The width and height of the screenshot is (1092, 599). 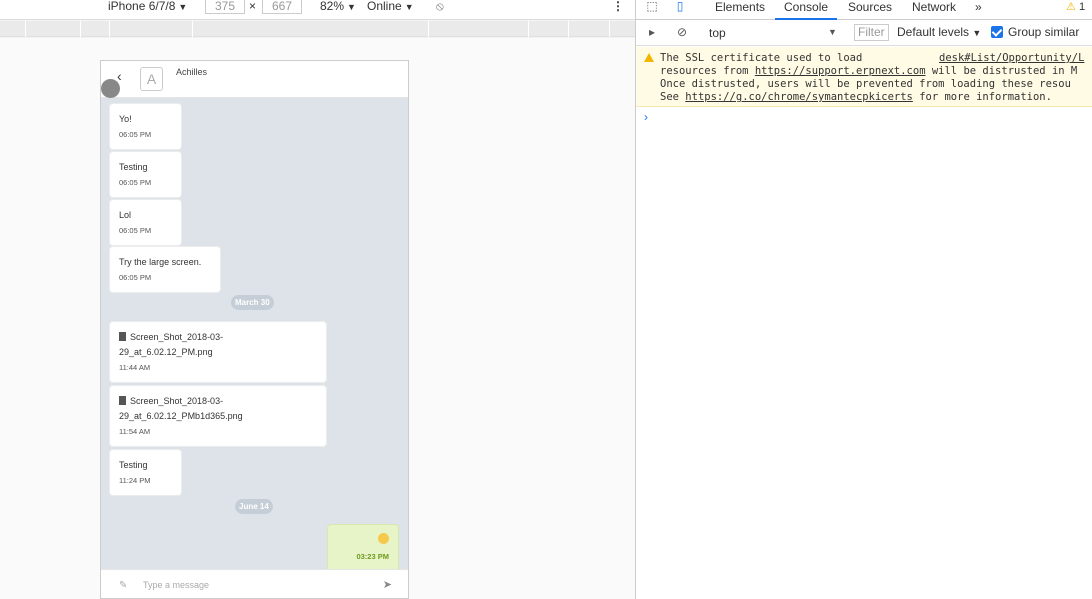 What do you see at coordinates (254, 79) in the screenshot?
I see `chat-header: ‹ A Achilles` at bounding box center [254, 79].